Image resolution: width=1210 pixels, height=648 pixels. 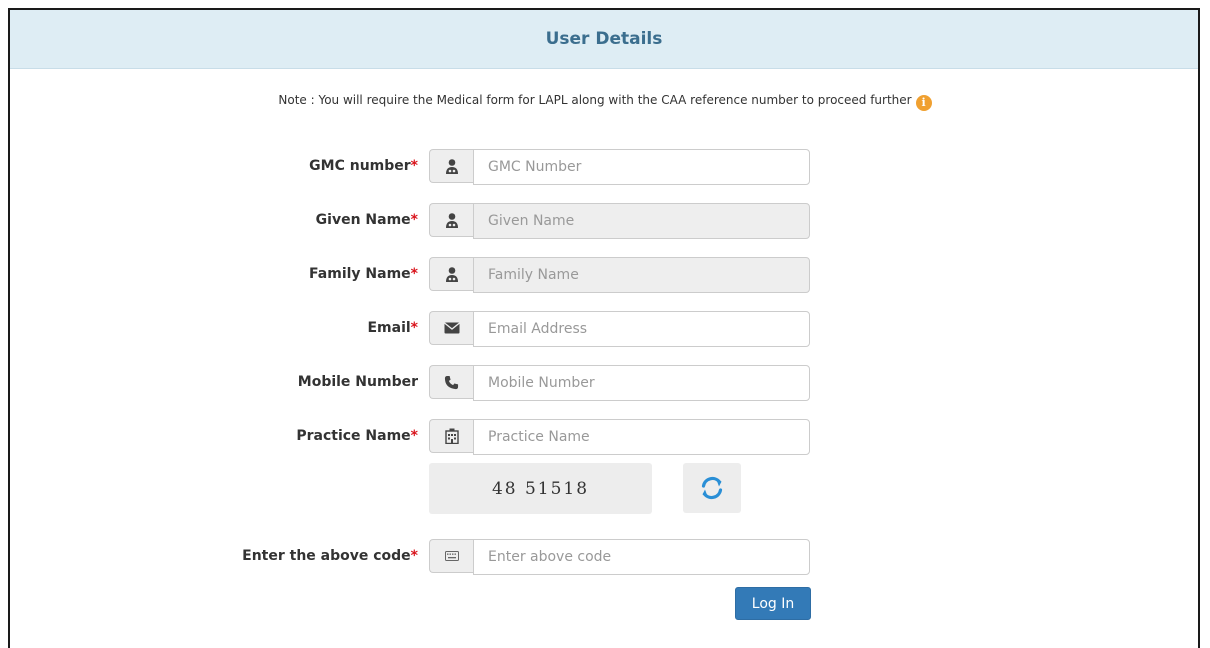 What do you see at coordinates (923, 103) in the screenshot?
I see `info-icon: i` at bounding box center [923, 103].